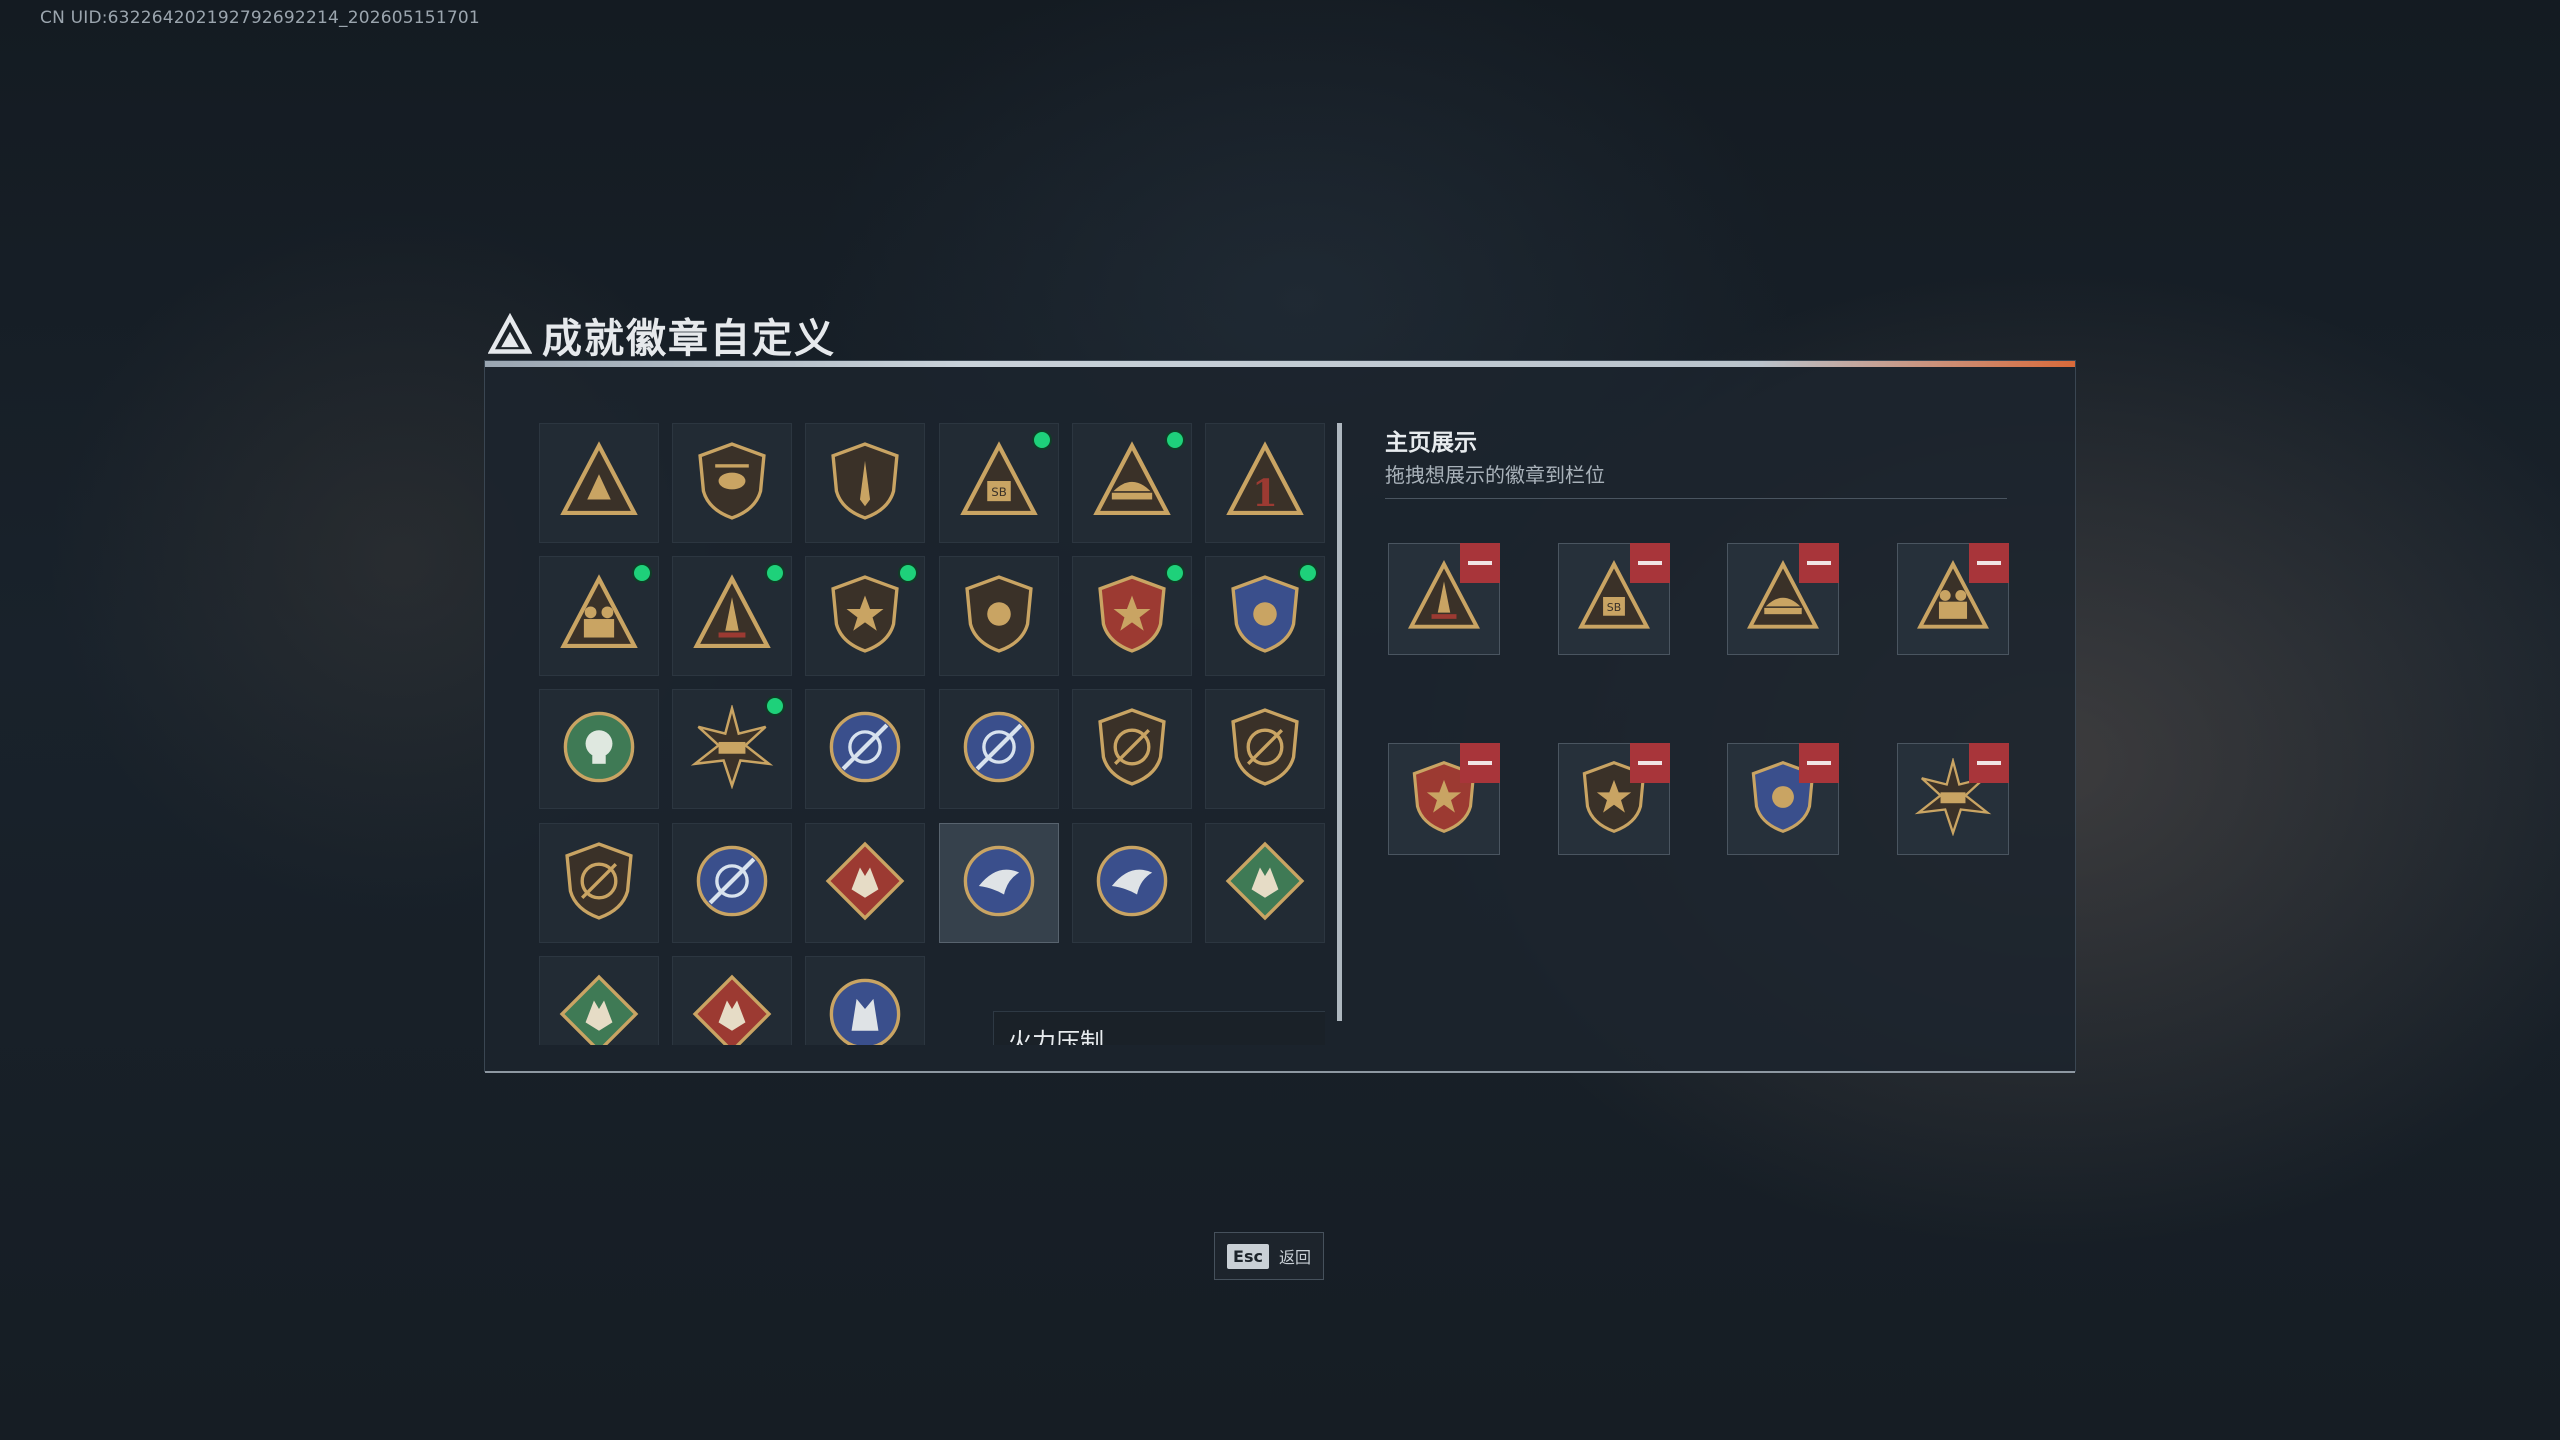 The image size is (2560, 1440). I want to click on page-header: 成就徽章自定义, so click(662, 335).